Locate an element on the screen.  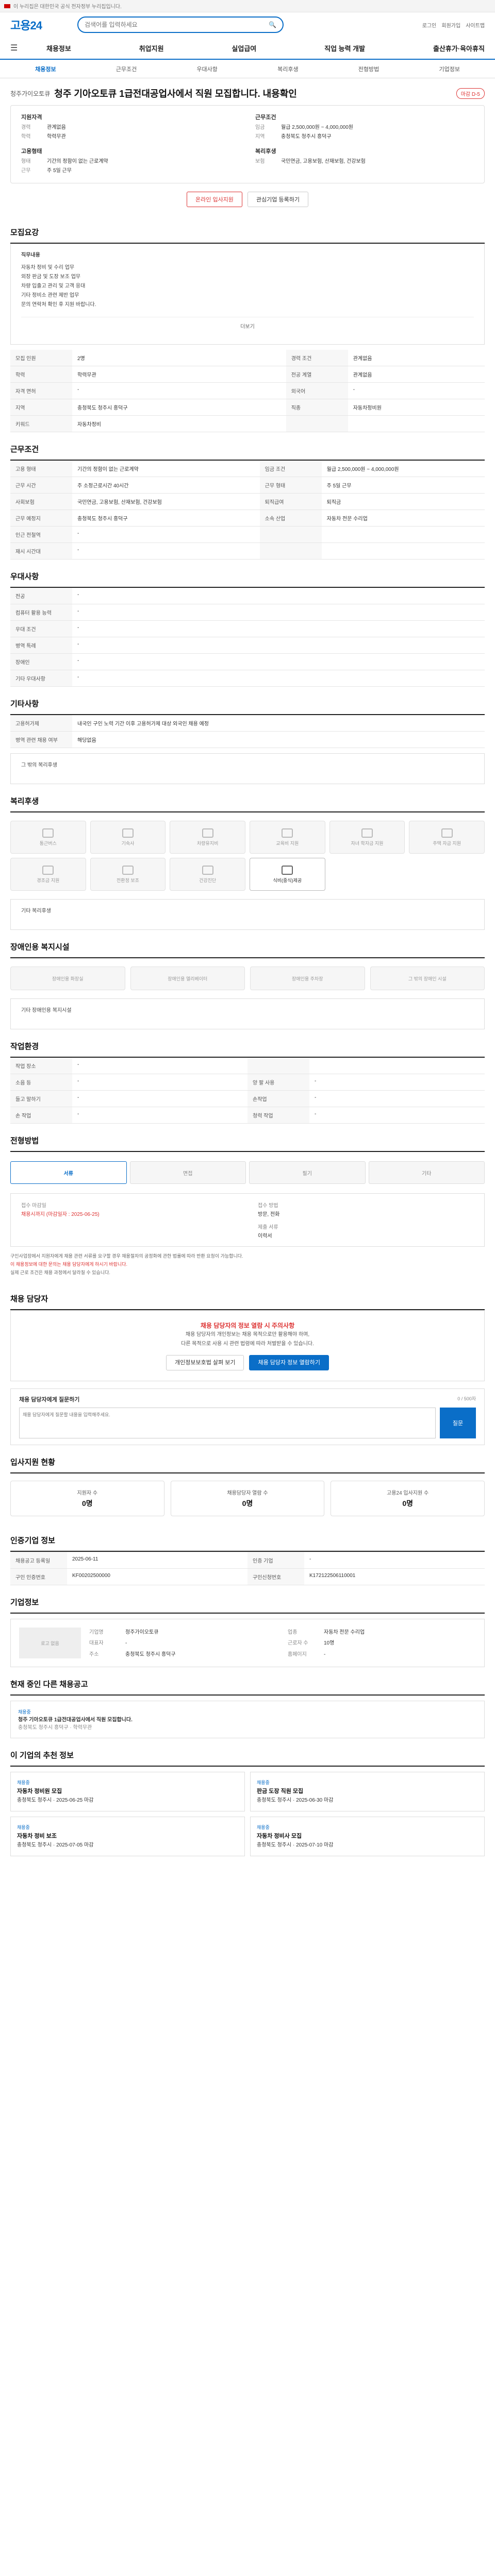
interest-button: 관심기업 등록하기 is located at coordinates (278, 199).